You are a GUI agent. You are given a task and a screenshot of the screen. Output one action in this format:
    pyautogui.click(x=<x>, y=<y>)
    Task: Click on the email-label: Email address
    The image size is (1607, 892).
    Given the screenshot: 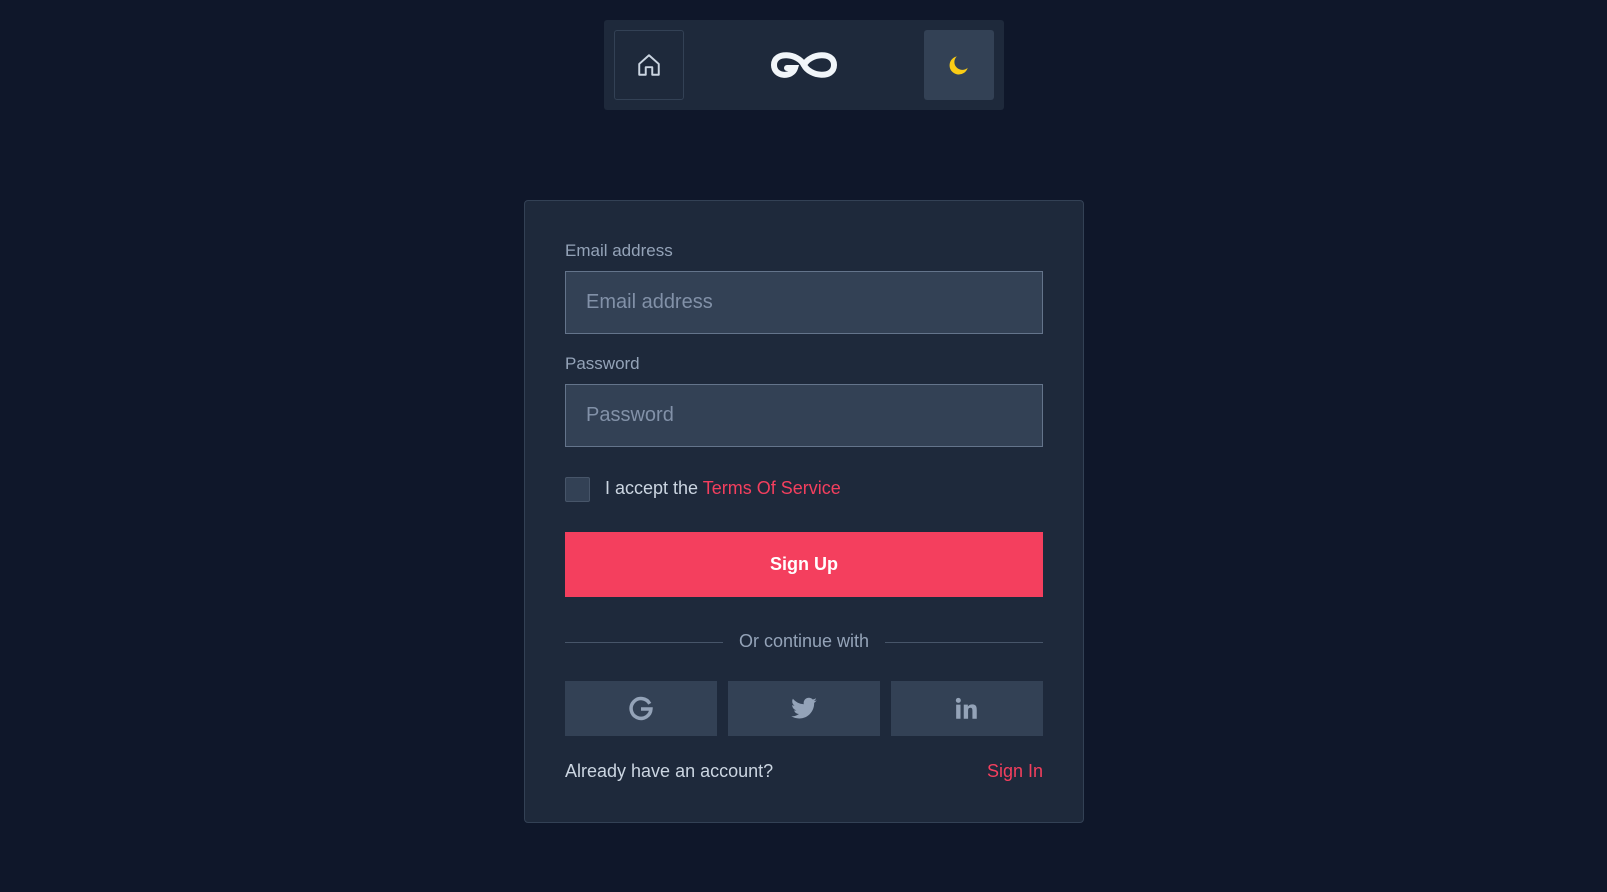 What is the action you would take?
    pyautogui.click(x=619, y=250)
    